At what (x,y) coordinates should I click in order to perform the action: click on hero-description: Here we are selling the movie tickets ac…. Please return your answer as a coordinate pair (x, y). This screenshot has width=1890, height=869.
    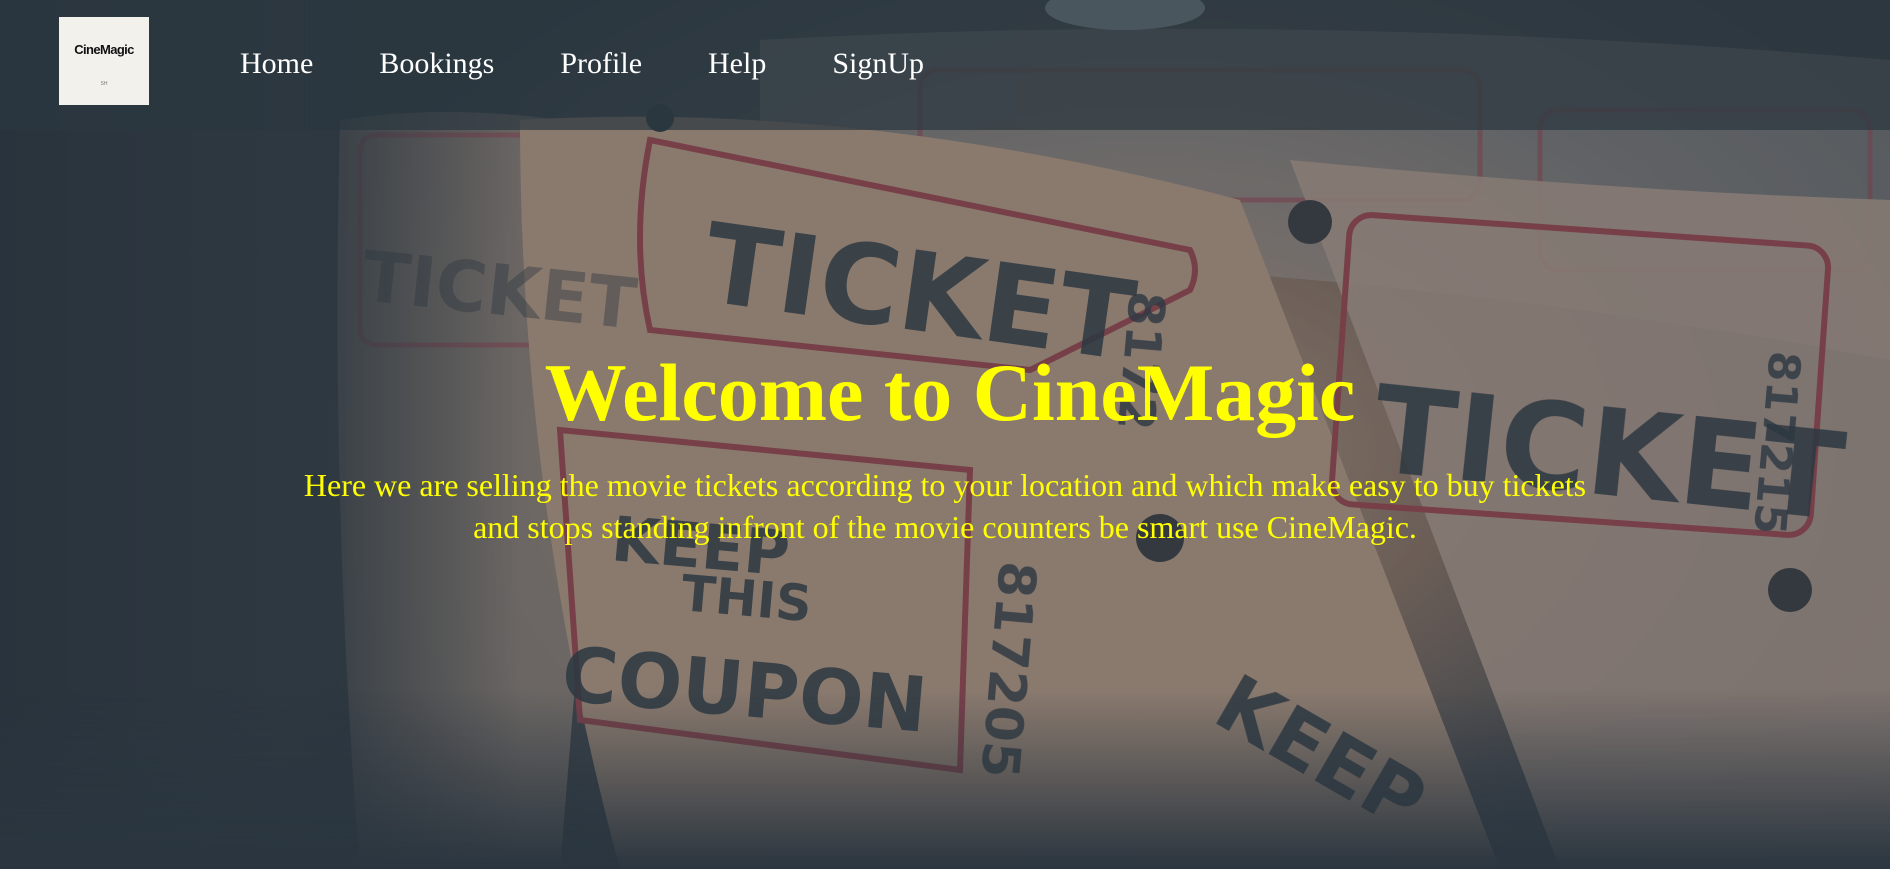
    Looking at the image, I should click on (945, 506).